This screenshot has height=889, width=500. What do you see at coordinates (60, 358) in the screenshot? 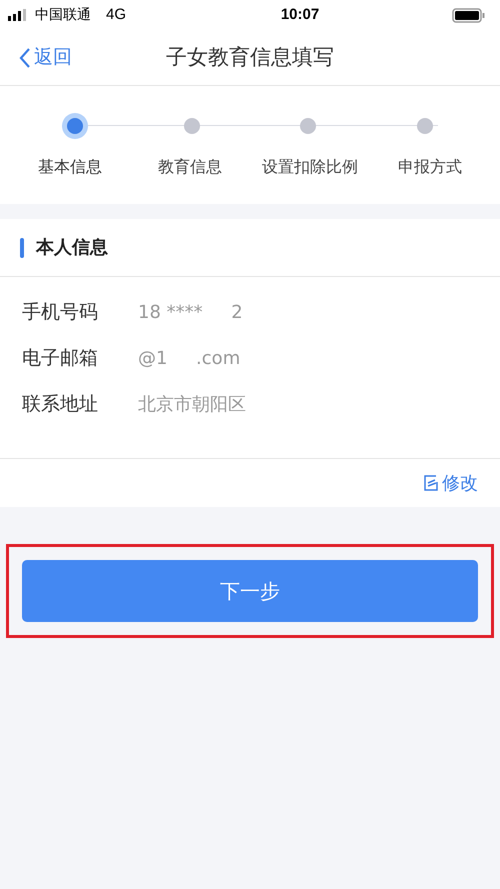
I see `field-label: 电子邮箱` at bounding box center [60, 358].